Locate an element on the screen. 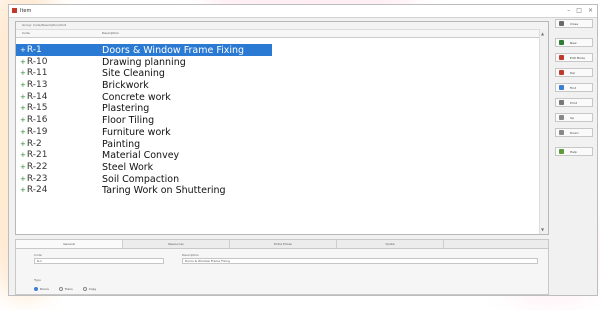  group-header: Group: Code/Description/Unit is located at coordinates (282, 26).